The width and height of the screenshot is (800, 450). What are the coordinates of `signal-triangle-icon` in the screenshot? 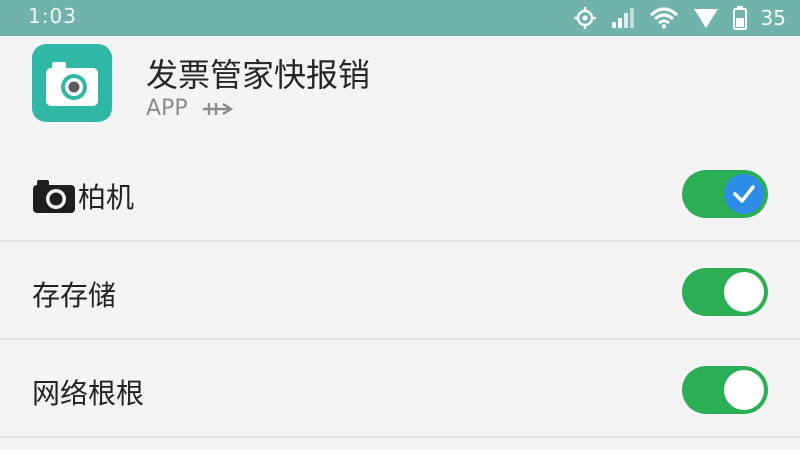 It's located at (706, 18).